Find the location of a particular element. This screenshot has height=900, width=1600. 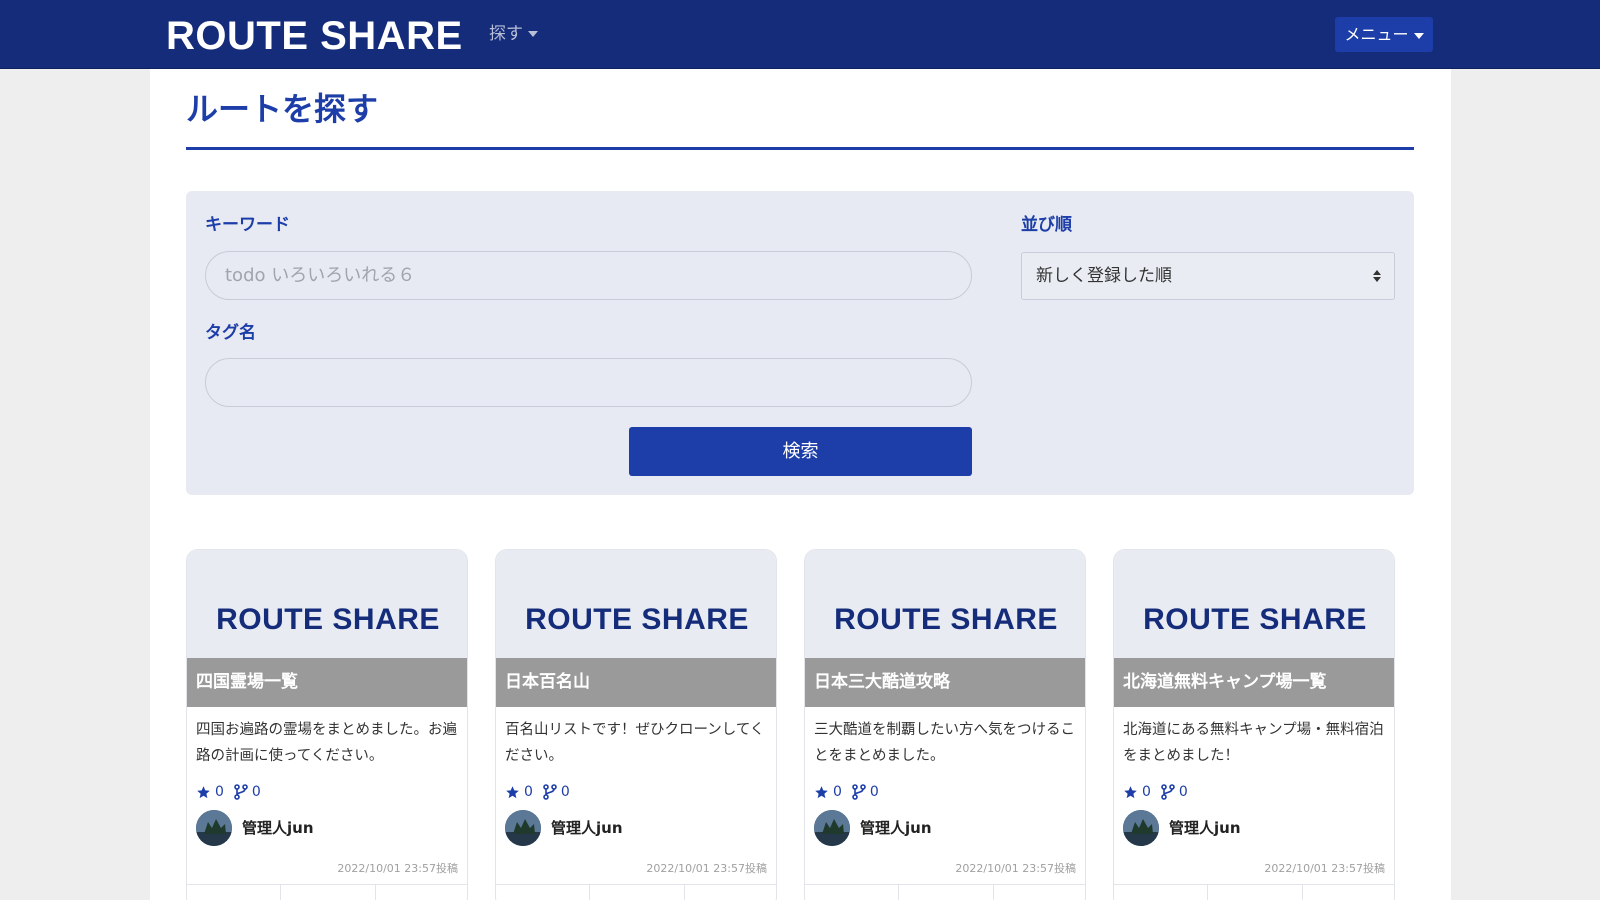

card-title: 日本百名山 is located at coordinates (547, 682).